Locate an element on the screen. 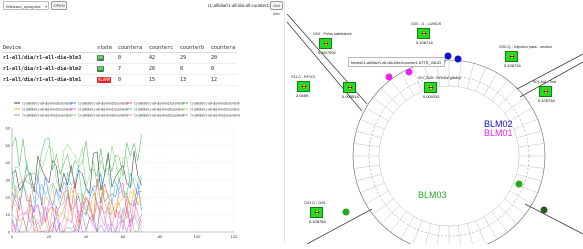  state-badge: ALARM is located at coordinates (104, 80).